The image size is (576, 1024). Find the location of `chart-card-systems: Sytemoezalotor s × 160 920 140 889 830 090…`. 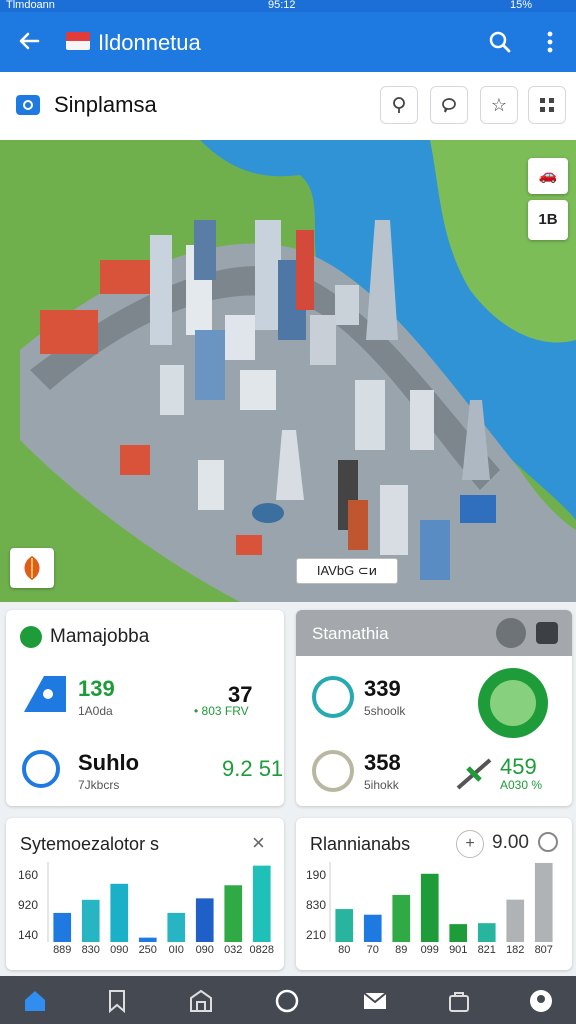

chart-card-systems: Sytemoezalotor s × 160 920 140 889 830 090… is located at coordinates (145, 894).